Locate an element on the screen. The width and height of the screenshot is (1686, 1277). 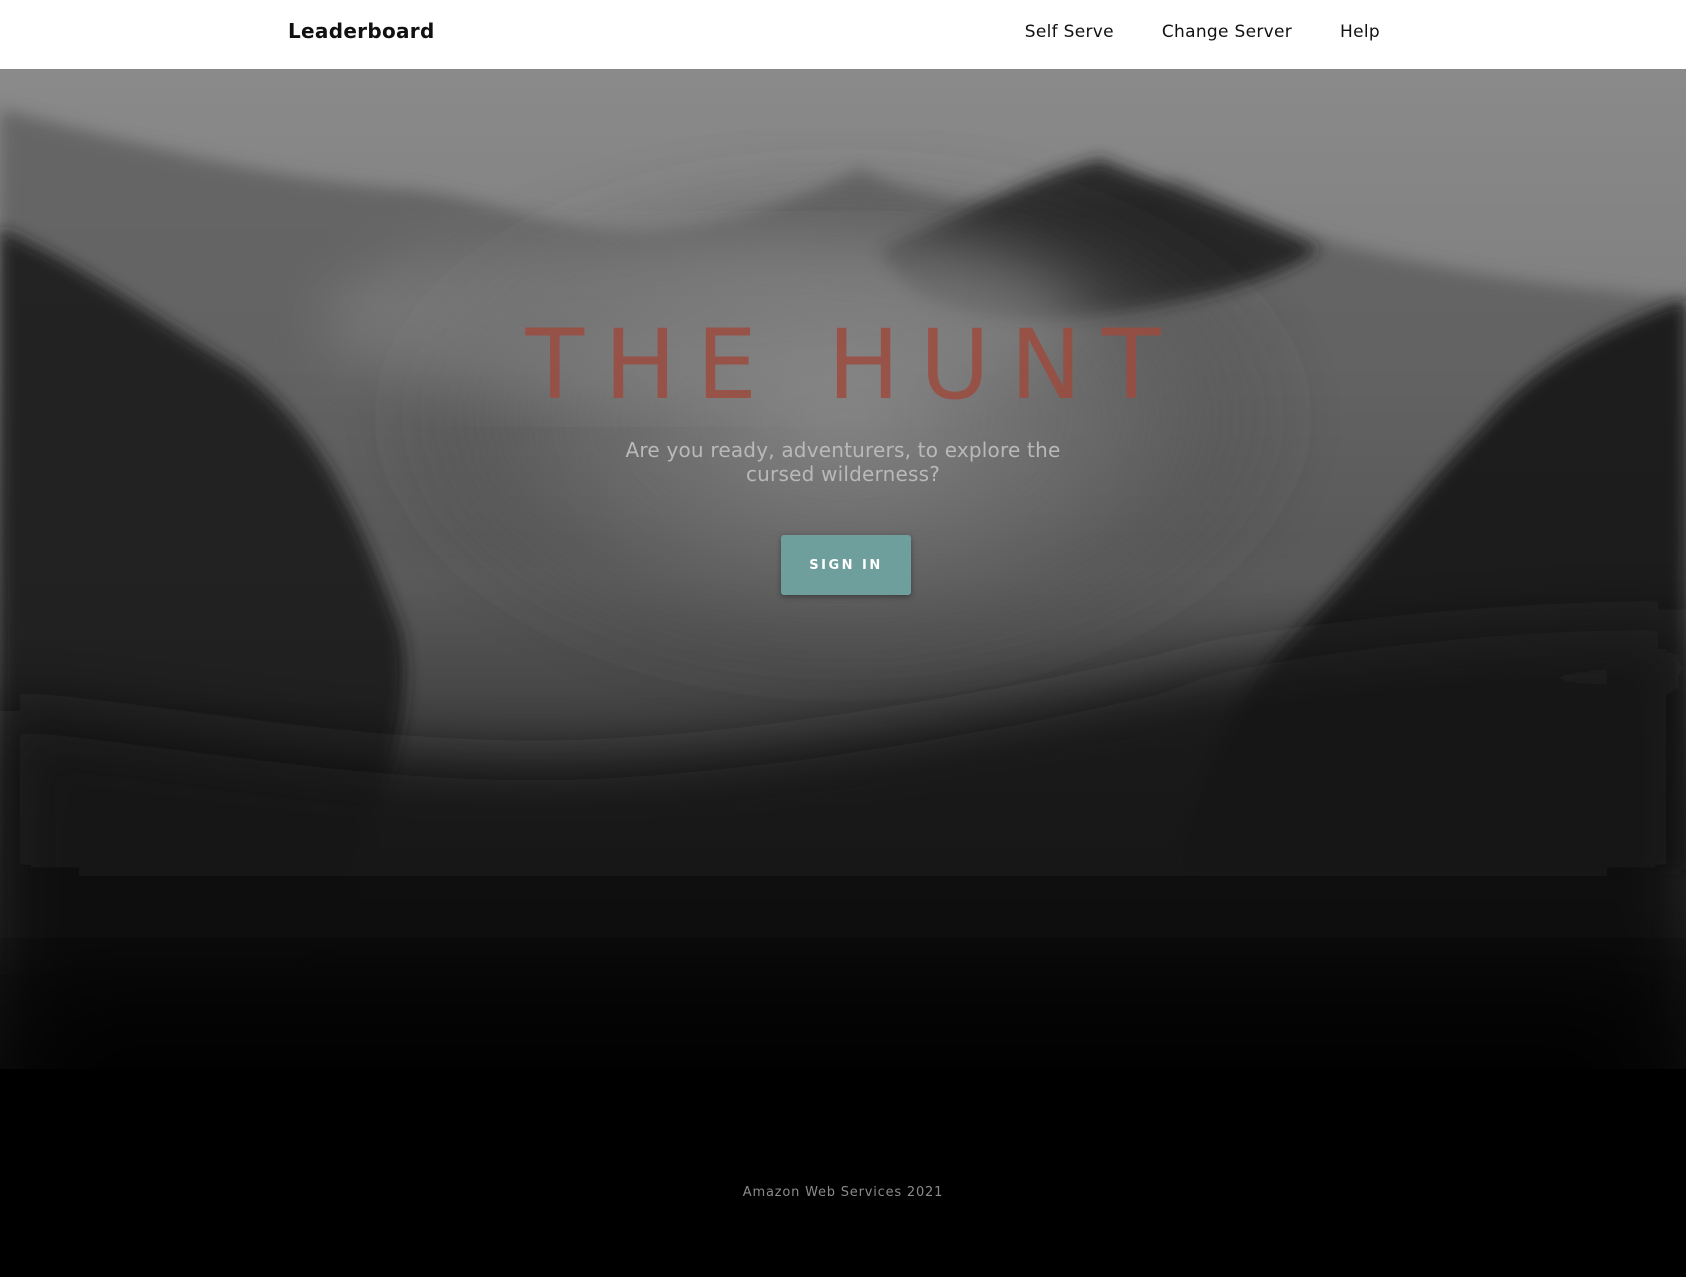
nav-change-server-link: Change Server is located at coordinates (1227, 32).